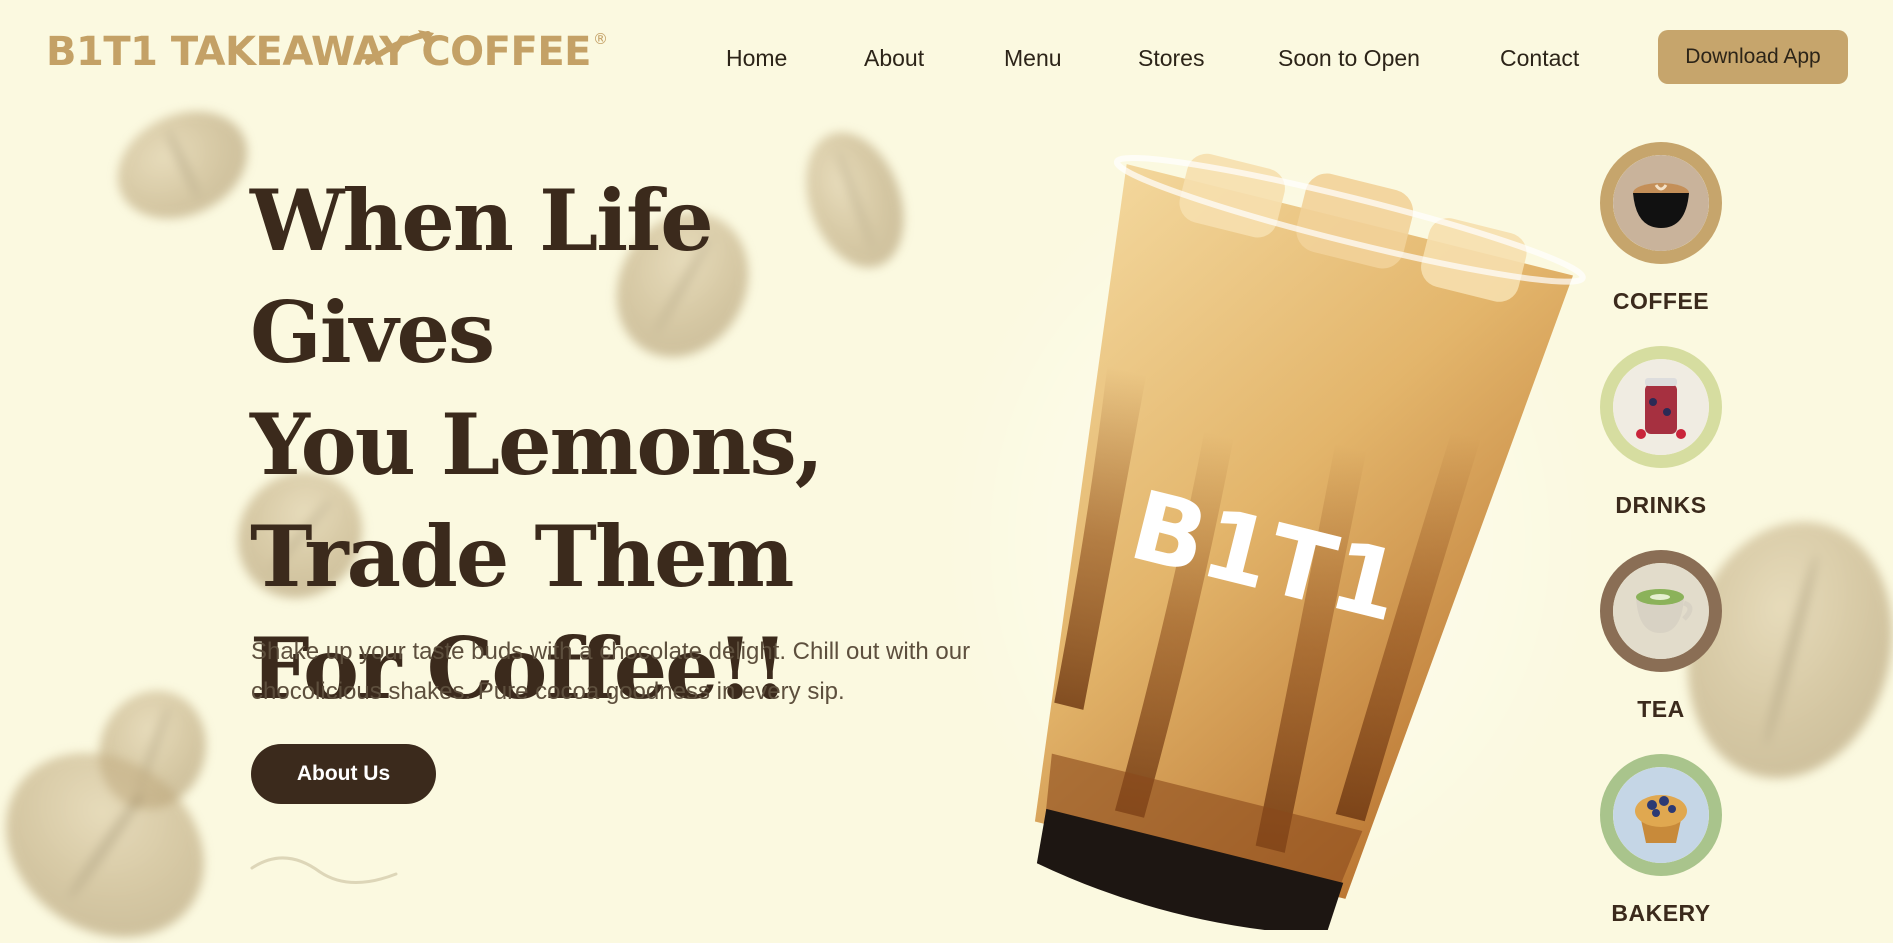  What do you see at coordinates (1661, 819) in the screenshot?
I see `blueberry-muffin-icon` at bounding box center [1661, 819].